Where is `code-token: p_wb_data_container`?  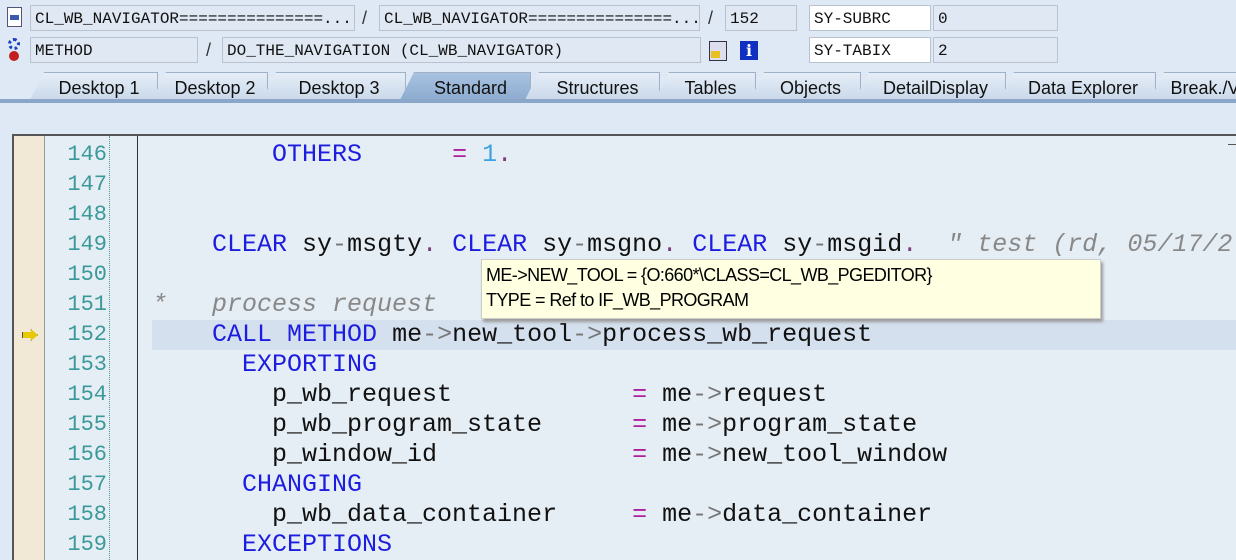
code-token: p_wb_data_container is located at coordinates (392, 514).